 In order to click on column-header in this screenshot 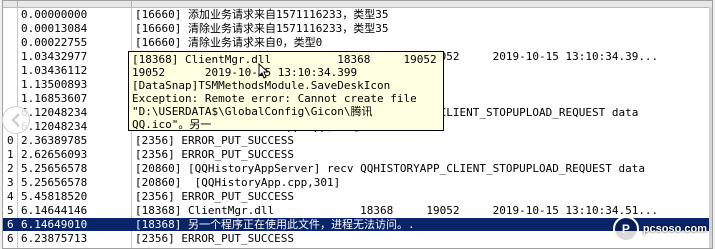, I will do `click(357, 4)`.